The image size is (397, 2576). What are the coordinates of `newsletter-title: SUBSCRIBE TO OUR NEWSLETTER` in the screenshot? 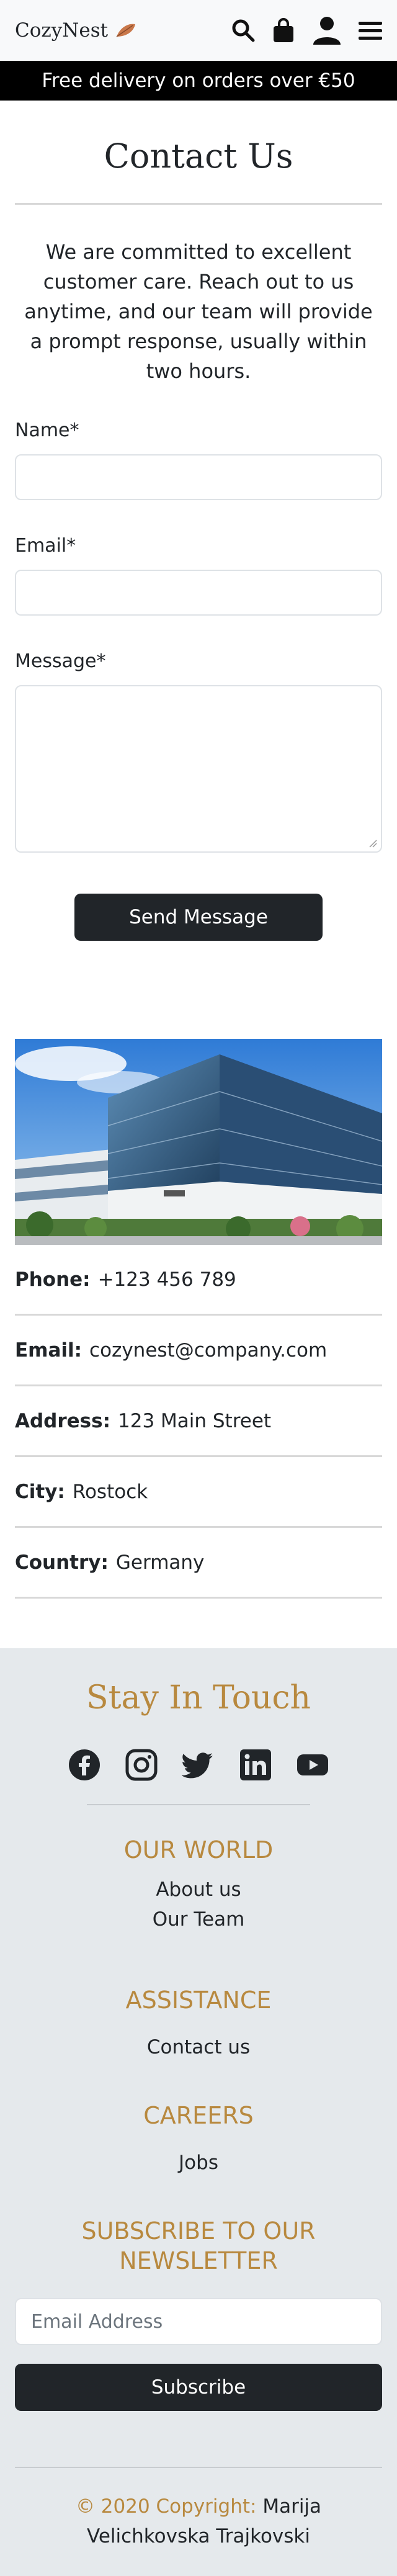 It's located at (198, 2245).